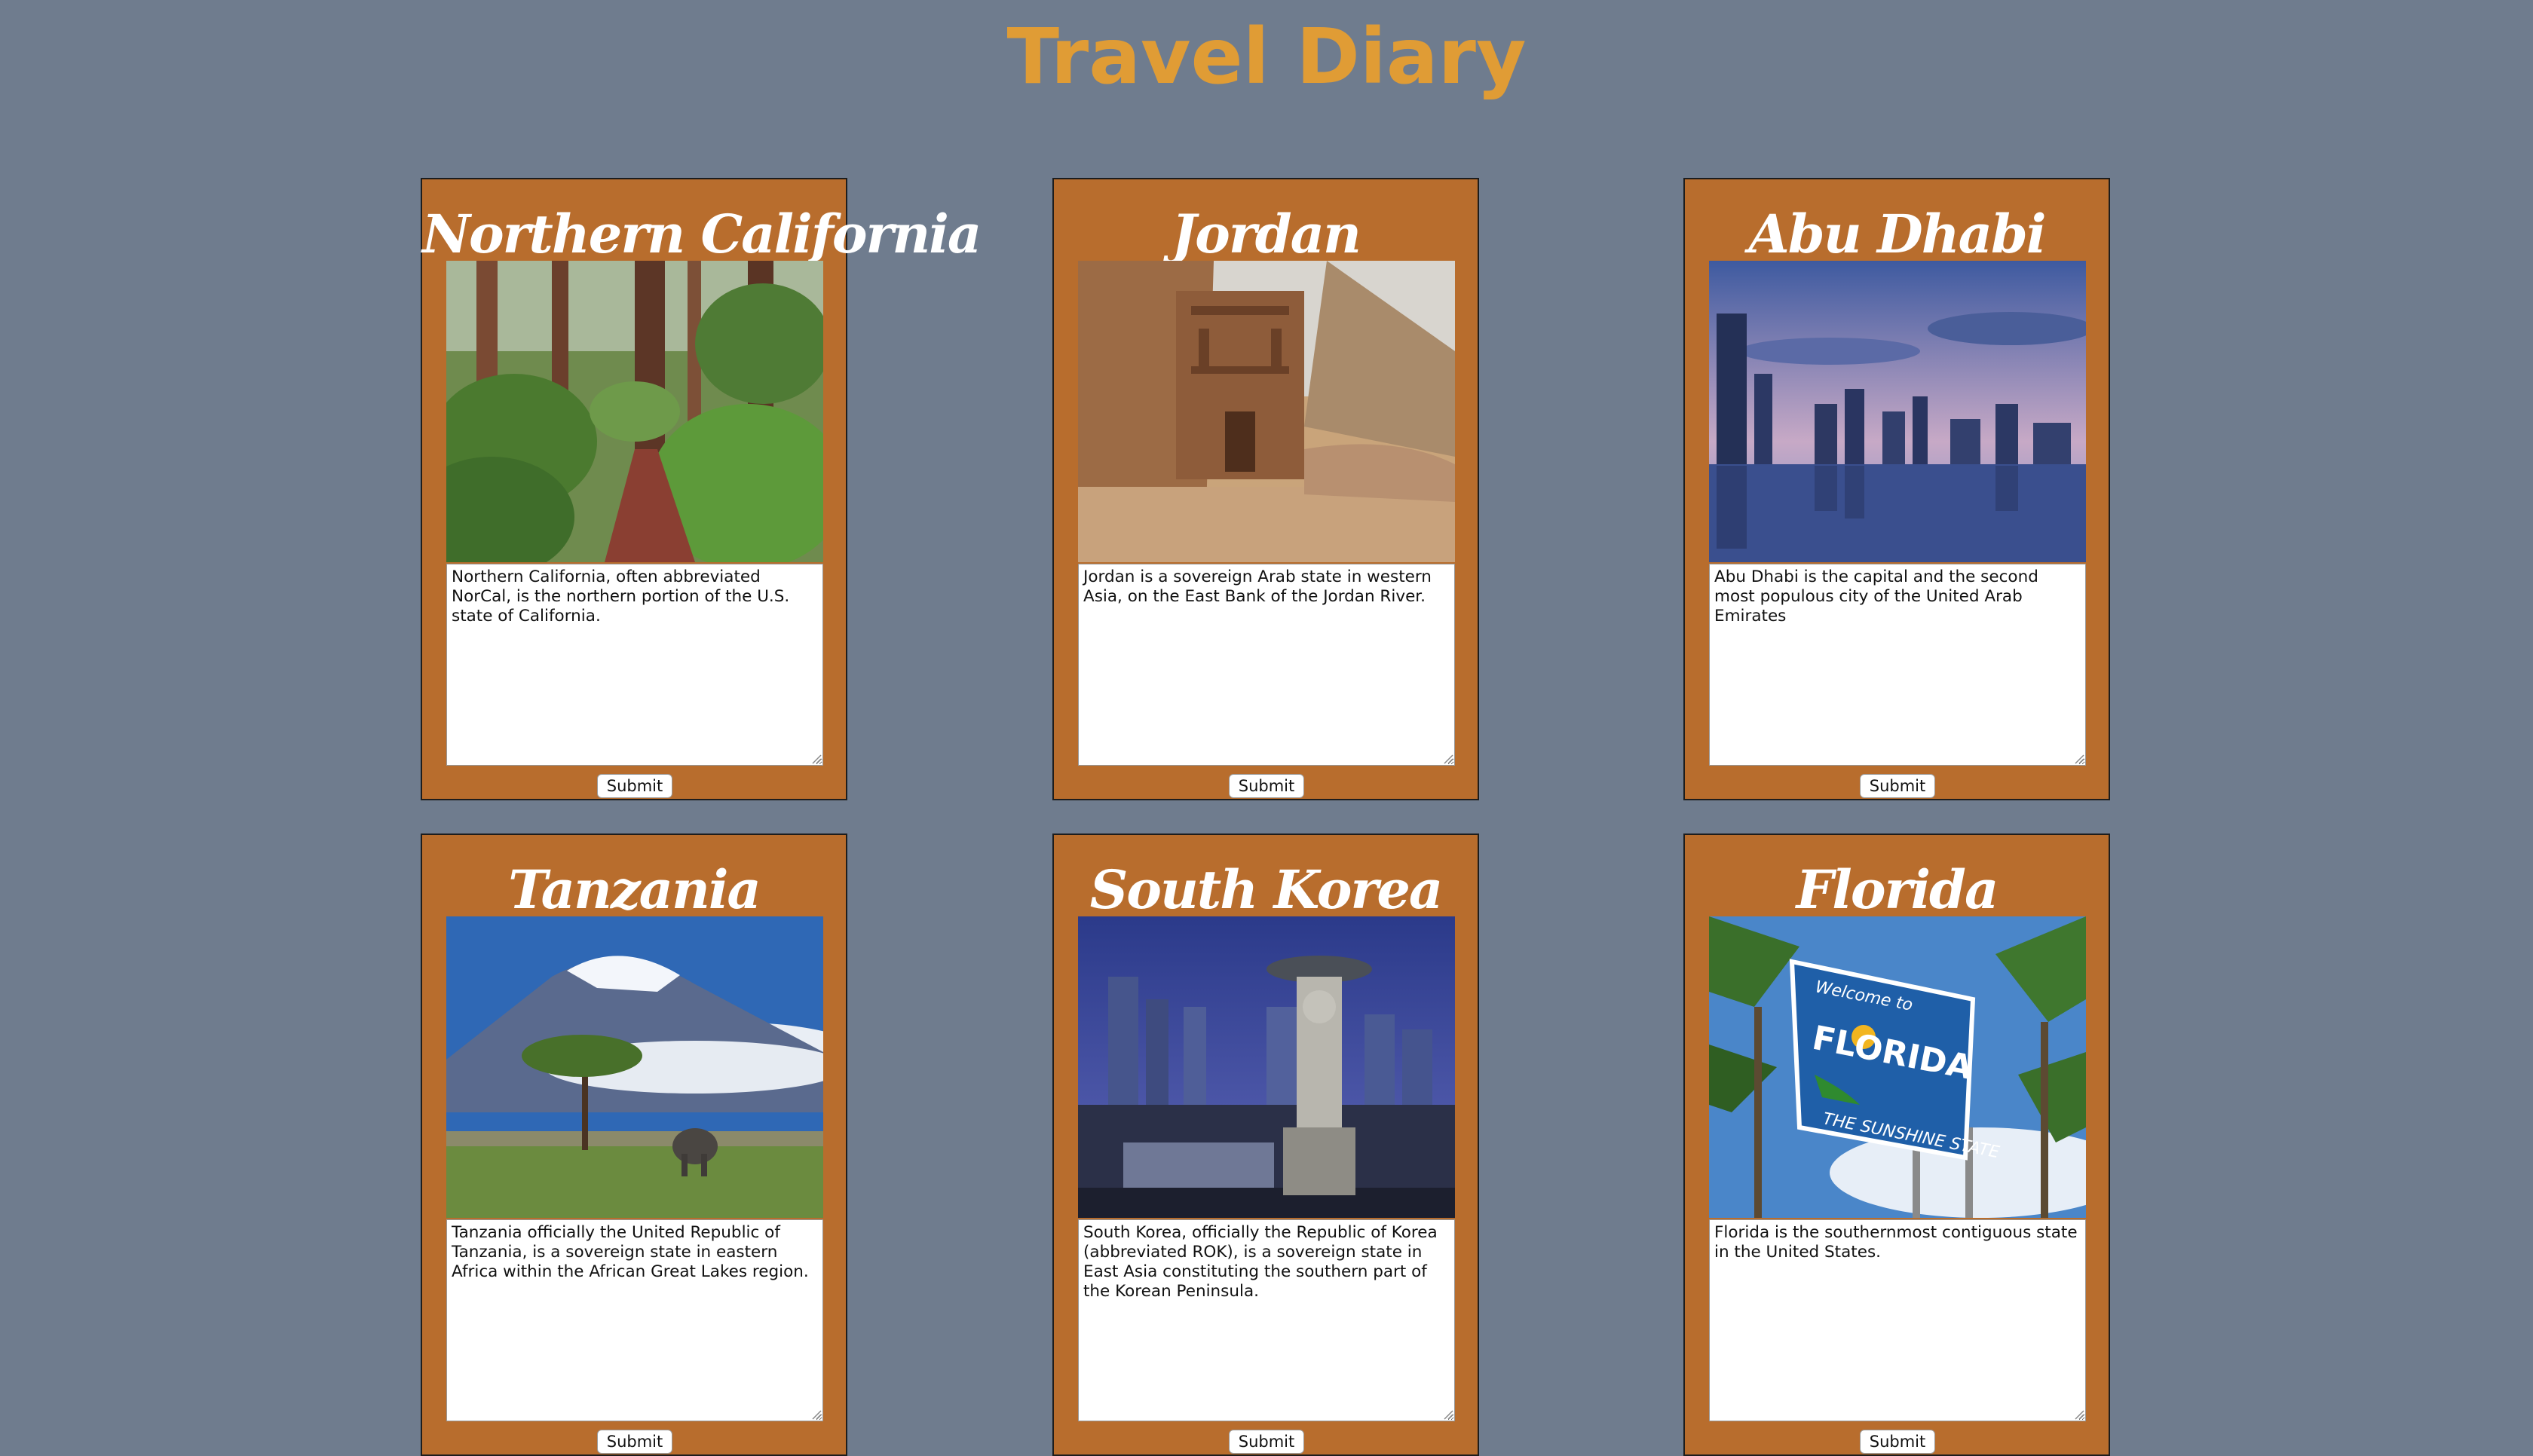  I want to click on welcome-sign-palm-image: Welcome to FLORIDA THE SUNSHINE STATE, so click(1897, 1067).